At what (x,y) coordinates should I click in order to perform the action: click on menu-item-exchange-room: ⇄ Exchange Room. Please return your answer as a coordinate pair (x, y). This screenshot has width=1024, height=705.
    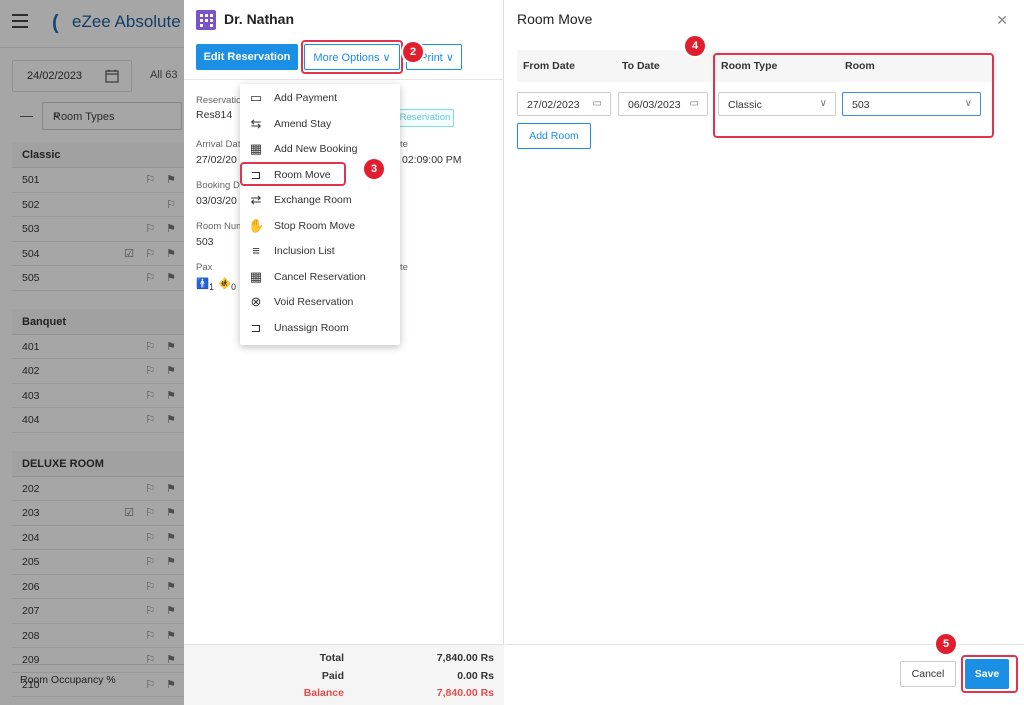
    Looking at the image, I should click on (320, 200).